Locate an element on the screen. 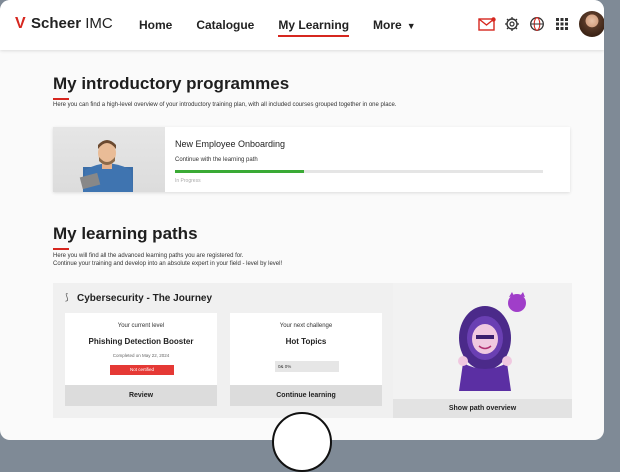 The image size is (620, 472). logo: V Scheer IMC is located at coordinates (64, 23).